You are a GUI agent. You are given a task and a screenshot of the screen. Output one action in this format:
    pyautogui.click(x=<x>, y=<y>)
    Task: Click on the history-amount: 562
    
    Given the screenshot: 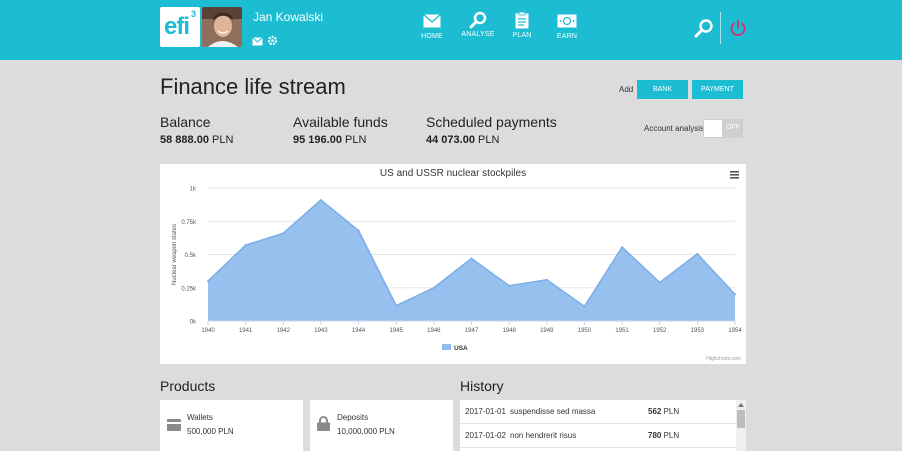 What is the action you would take?
    pyautogui.click(x=655, y=411)
    